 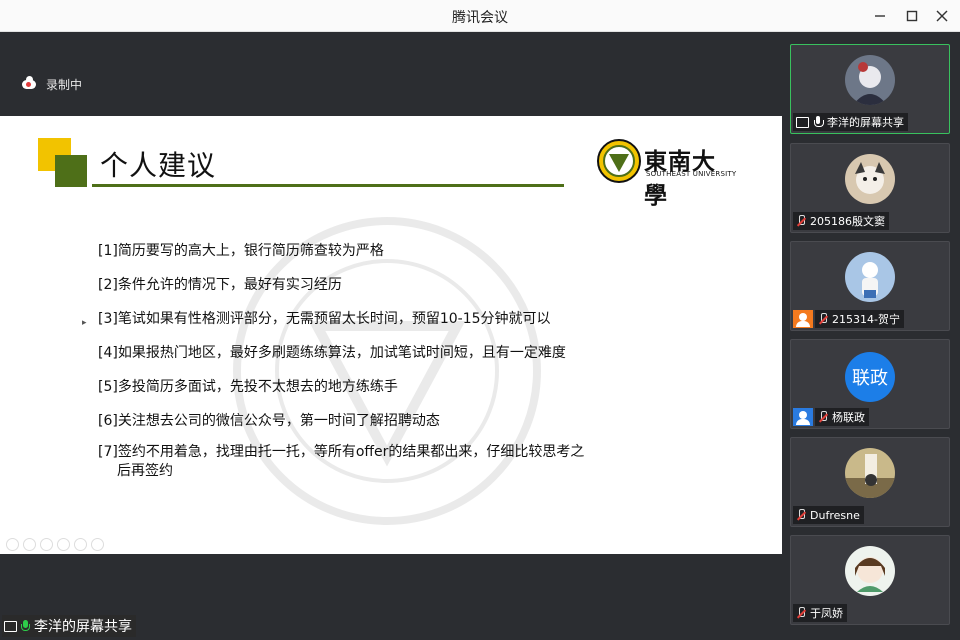 I want to click on maximize-button, so click(x=912, y=16).